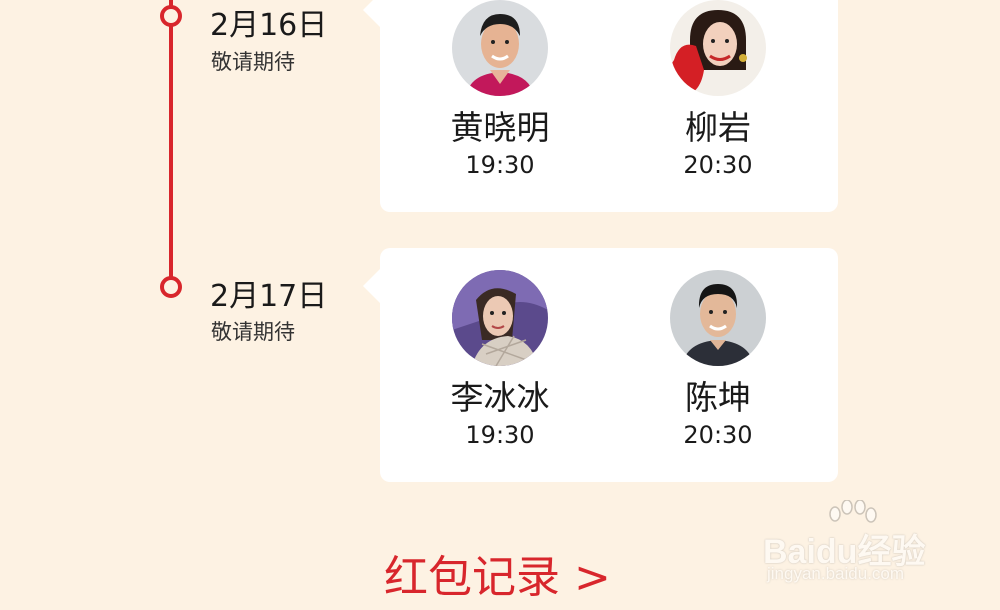  I want to click on schedule-subtitle-2: 敬请期待, so click(253, 332).